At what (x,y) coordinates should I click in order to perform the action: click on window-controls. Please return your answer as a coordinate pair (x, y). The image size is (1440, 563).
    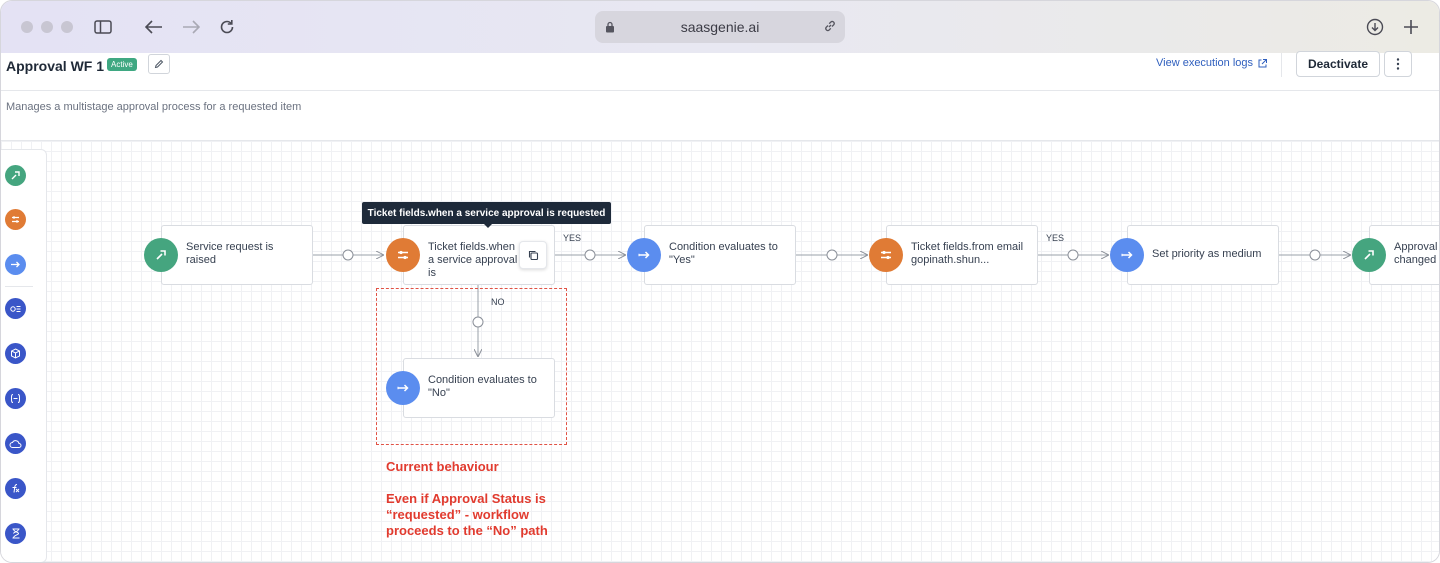
    Looking at the image, I should click on (47, 27).